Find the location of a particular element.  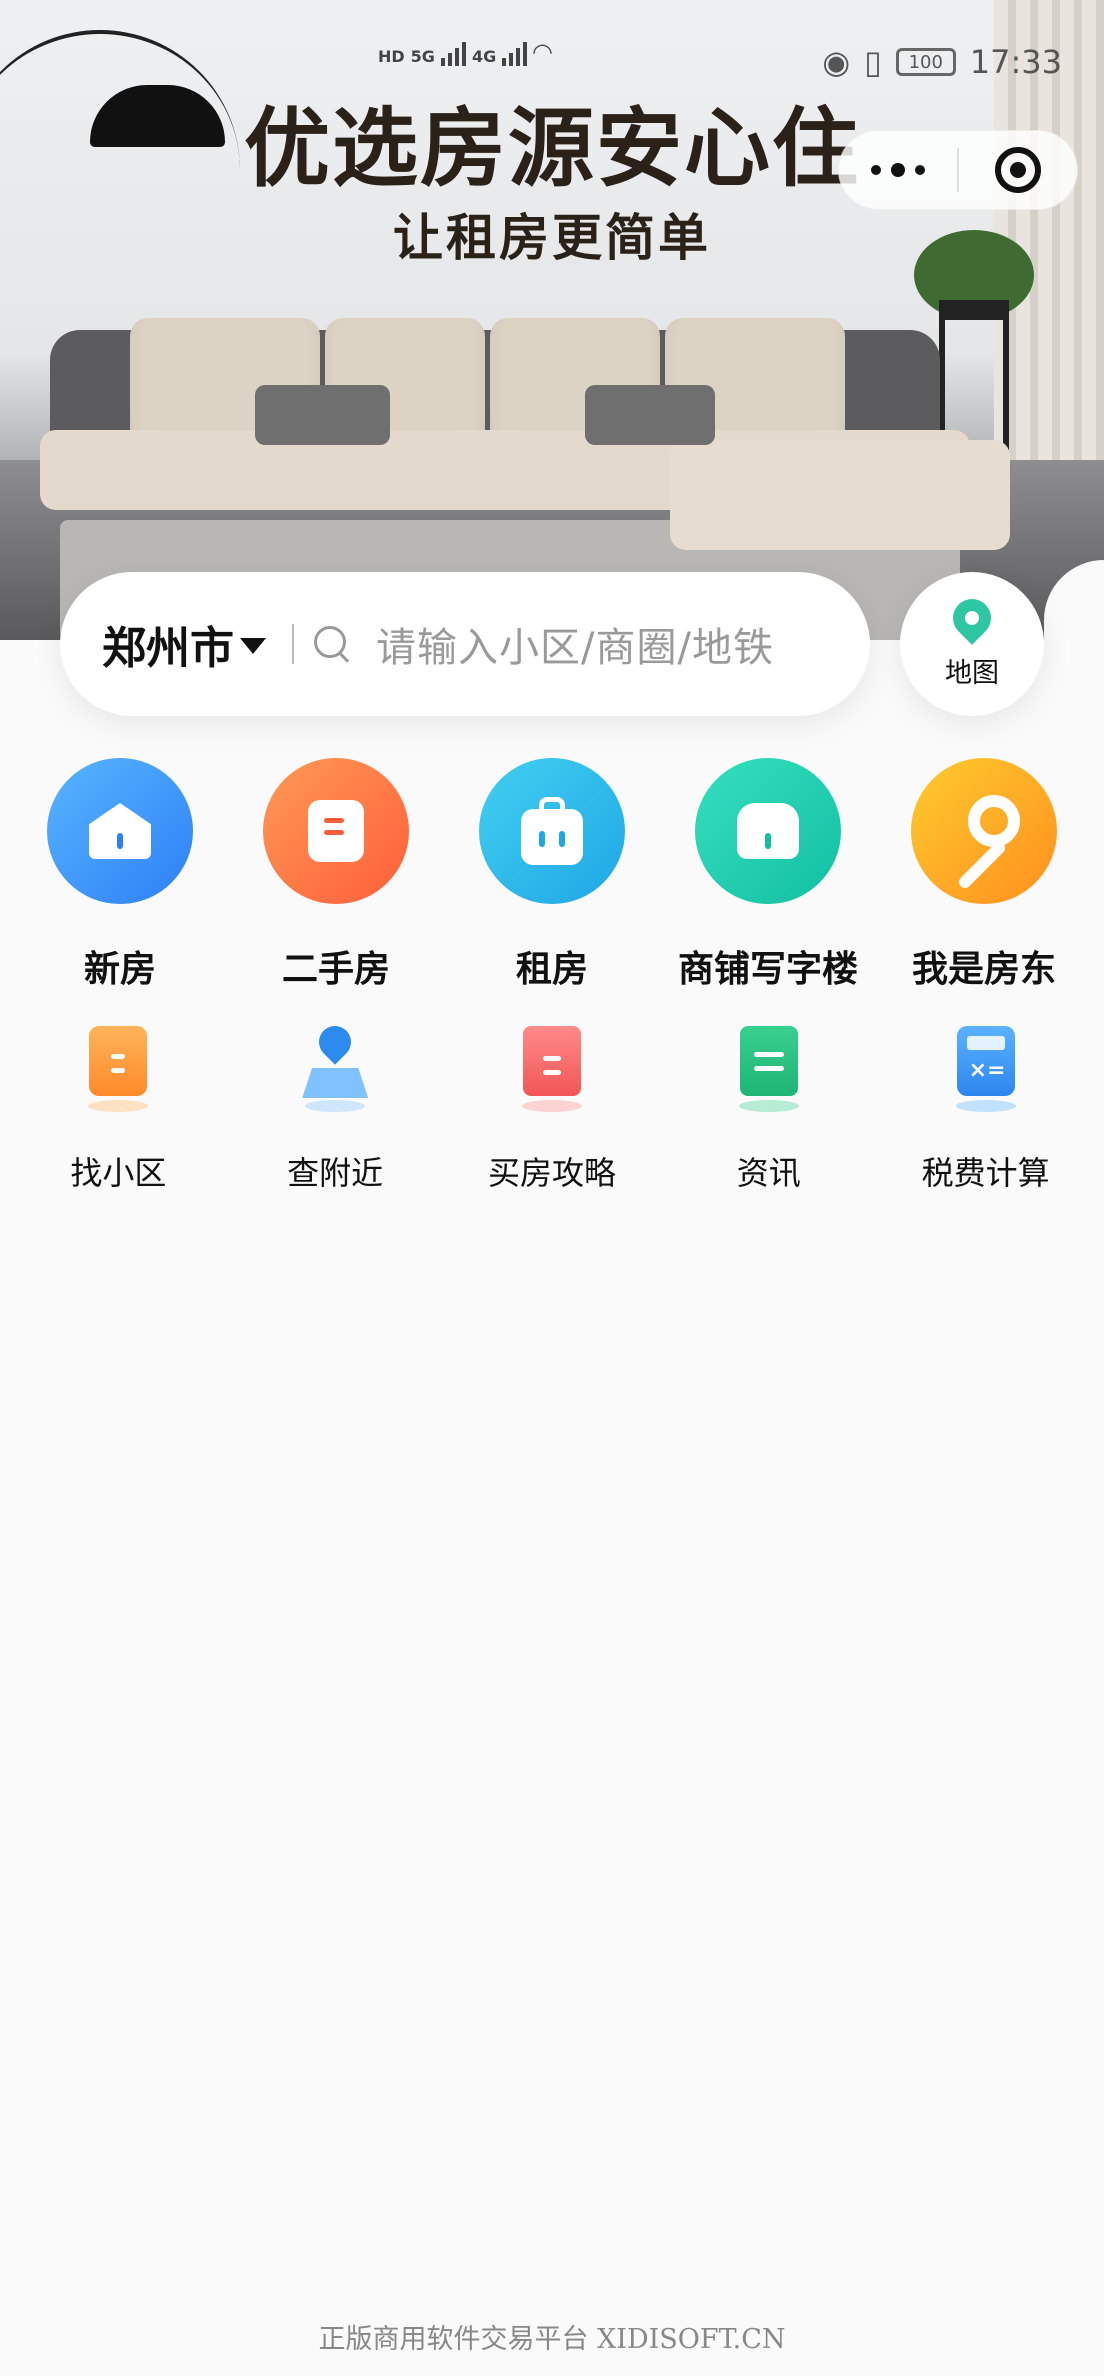

calculator-icon: ×= is located at coordinates (986, 1062).